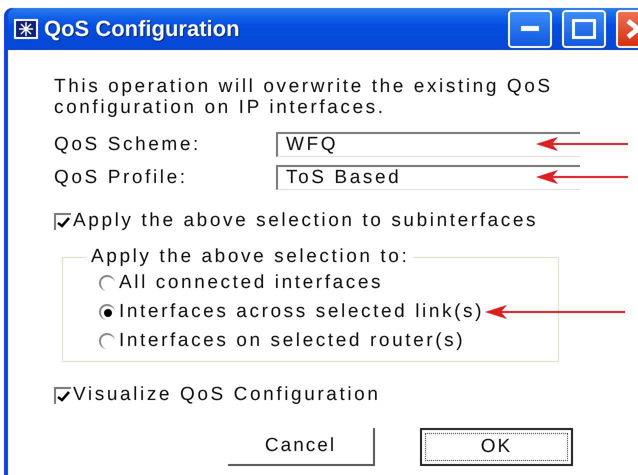 This screenshot has width=638, height=475. I want to click on minimize-icon, so click(530, 29).